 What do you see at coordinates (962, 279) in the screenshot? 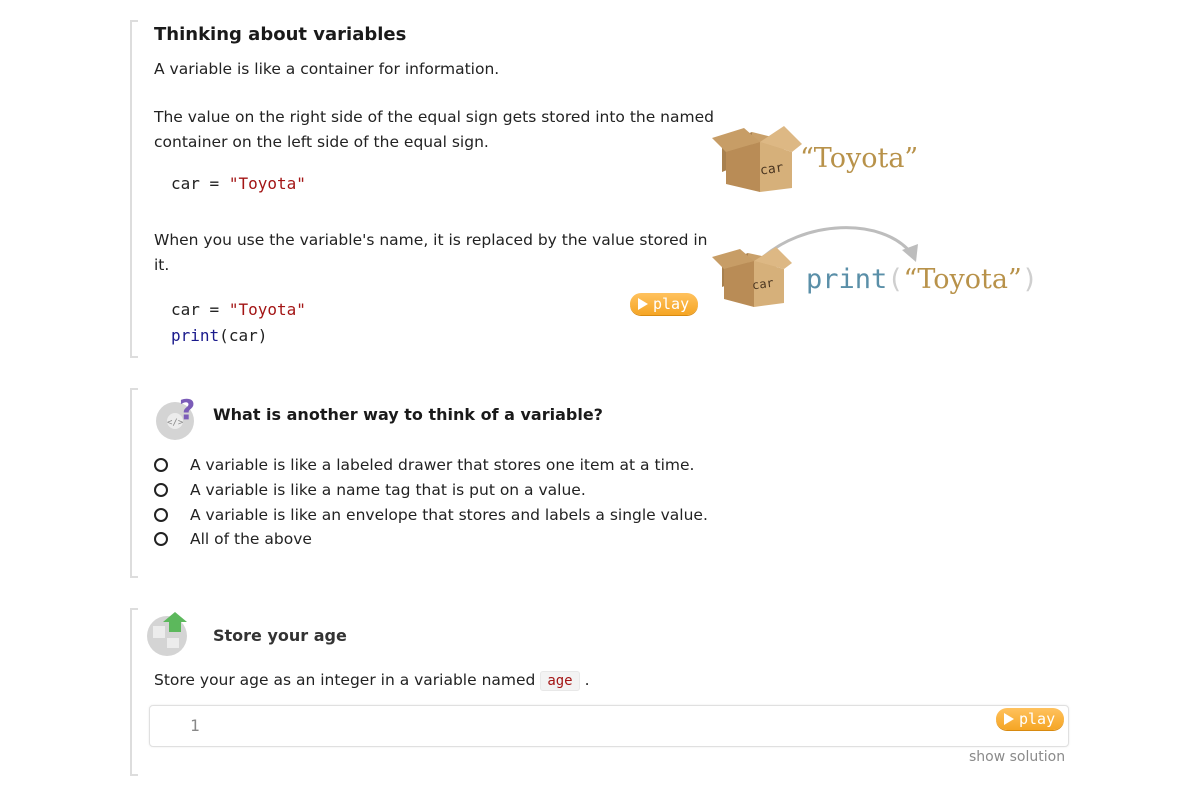
I see `print-arg-text: “Toyota”` at bounding box center [962, 279].